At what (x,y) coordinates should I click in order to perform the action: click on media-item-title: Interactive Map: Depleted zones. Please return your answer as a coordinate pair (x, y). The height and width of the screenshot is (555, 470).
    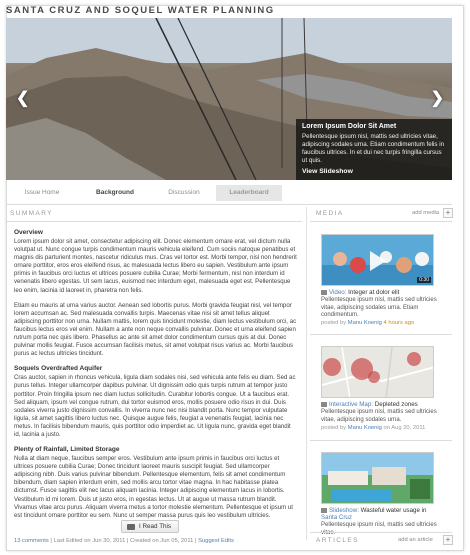
    Looking at the image, I should click on (369, 404).